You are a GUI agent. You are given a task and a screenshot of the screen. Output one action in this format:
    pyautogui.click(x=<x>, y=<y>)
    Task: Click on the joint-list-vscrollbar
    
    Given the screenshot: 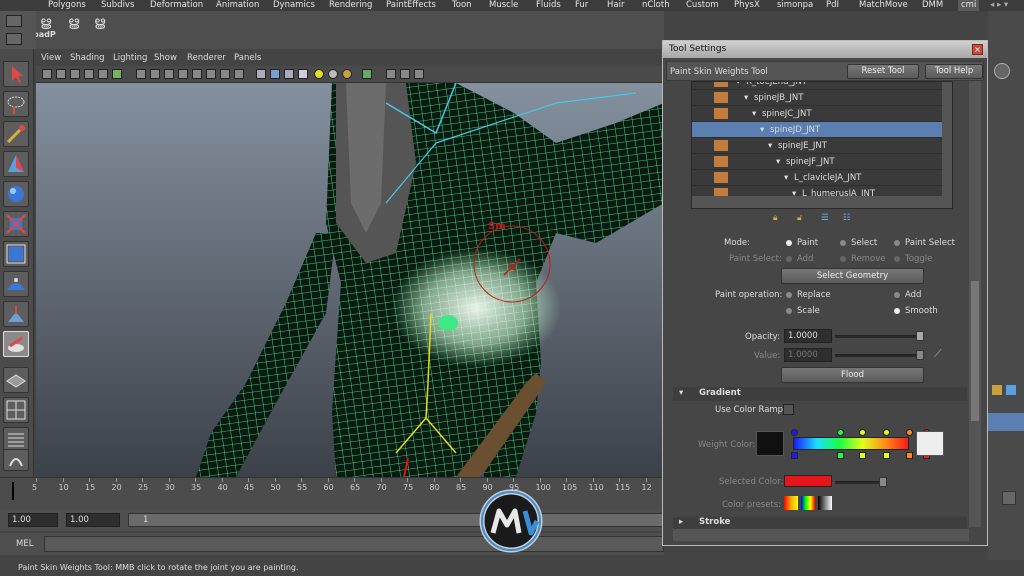 What is the action you would take?
    pyautogui.click(x=947, y=139)
    